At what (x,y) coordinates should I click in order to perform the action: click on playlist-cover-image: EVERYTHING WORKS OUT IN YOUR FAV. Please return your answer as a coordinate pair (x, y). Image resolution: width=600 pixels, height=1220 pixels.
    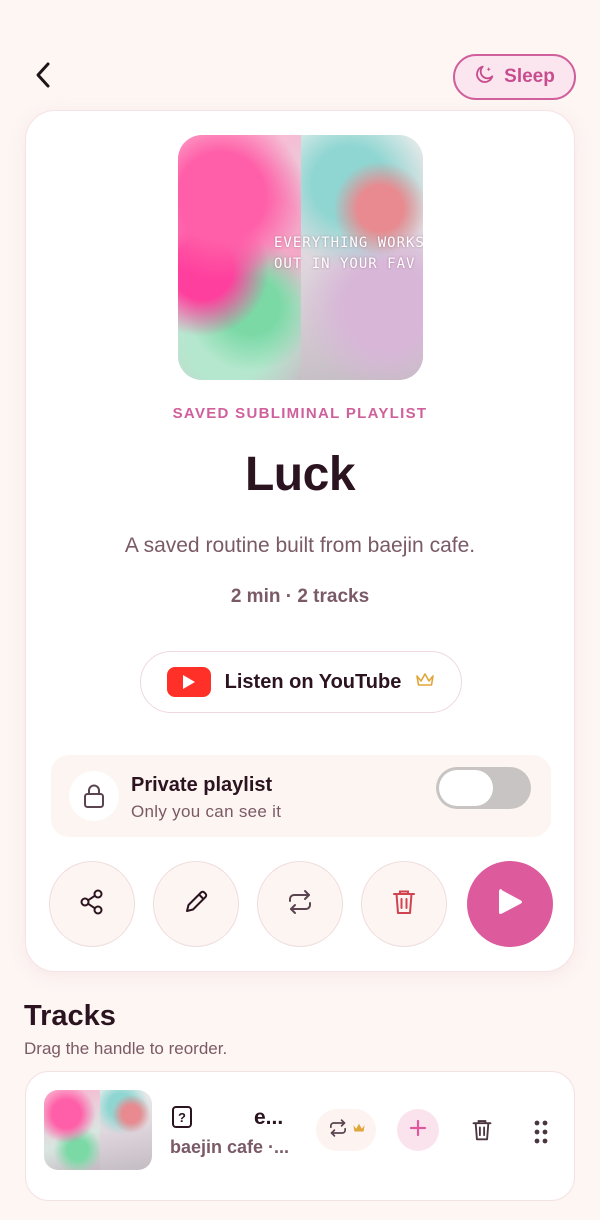
    Looking at the image, I should click on (300, 257).